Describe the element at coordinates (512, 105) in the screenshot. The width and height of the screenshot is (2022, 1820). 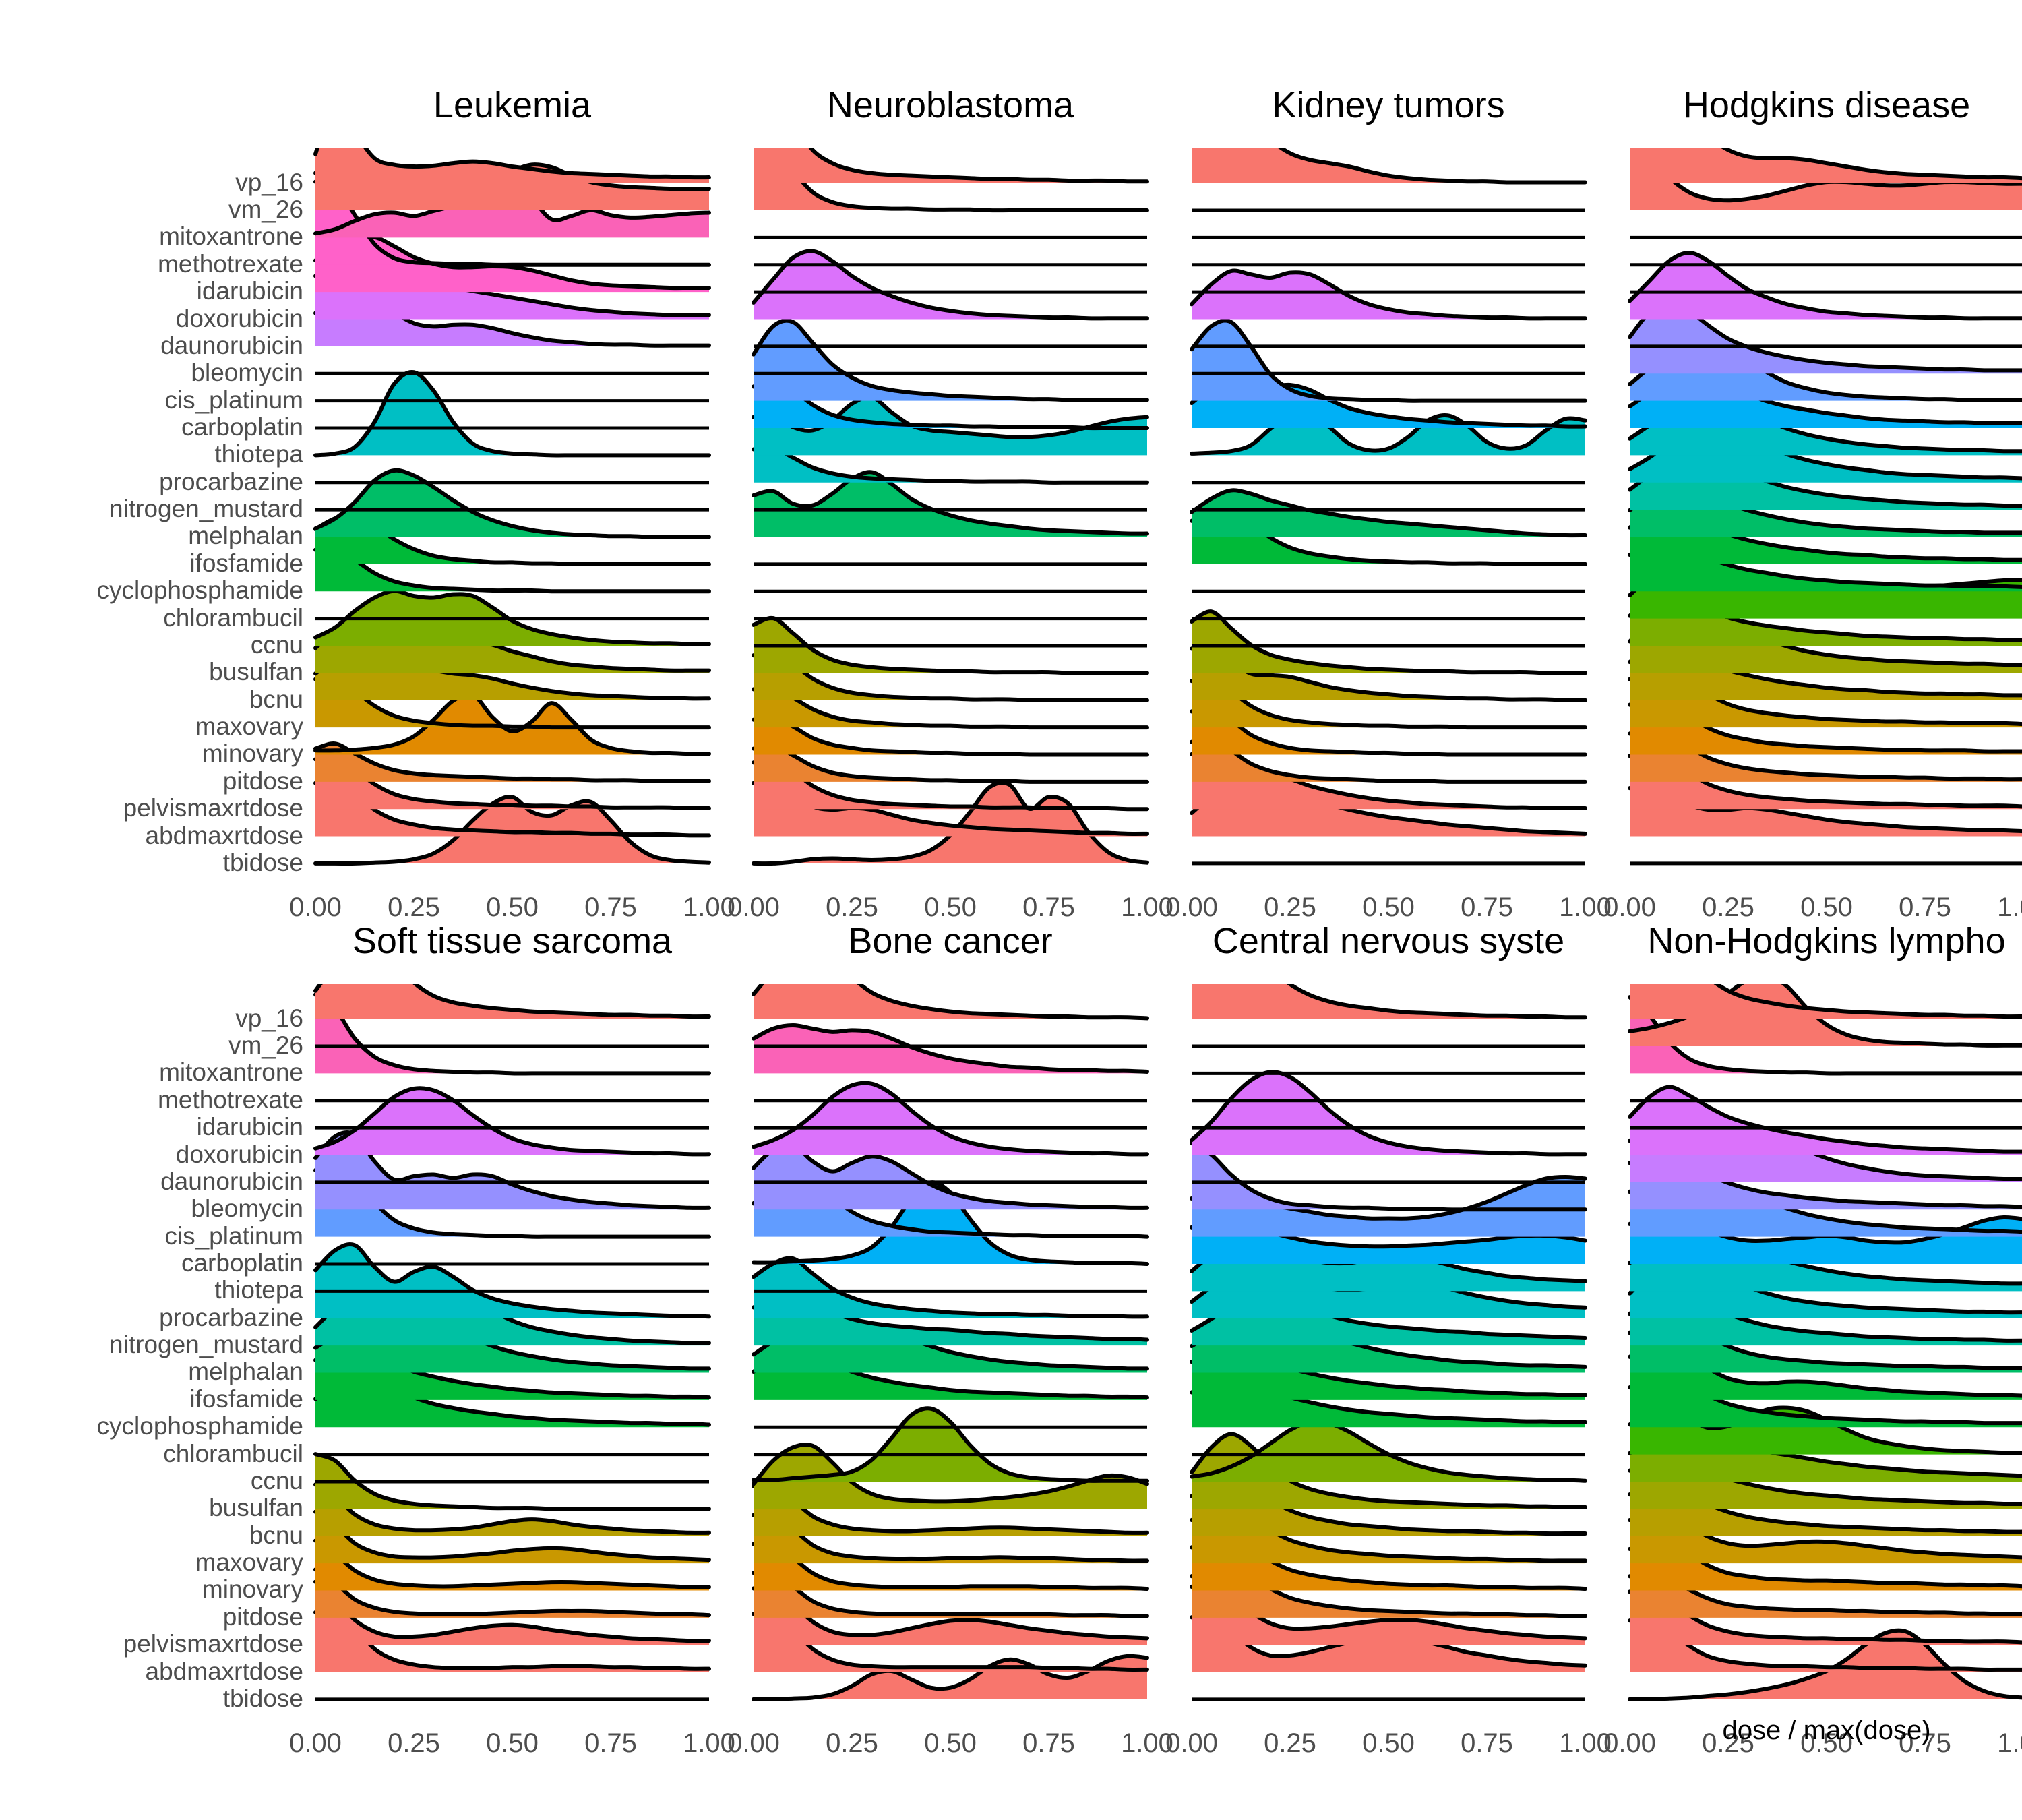
I see `panel-title: Leukemia` at that location.